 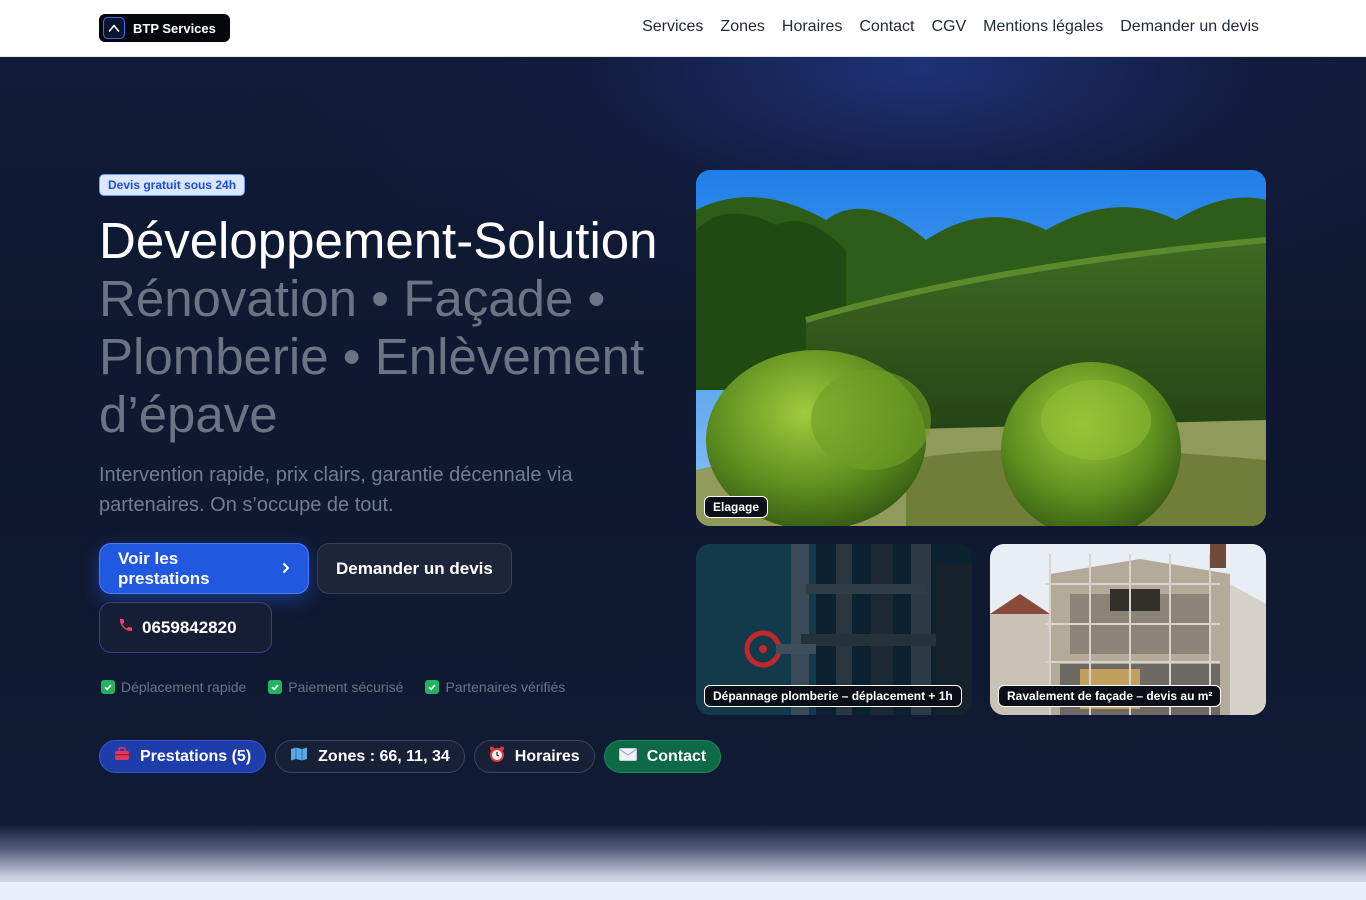 I want to click on chip-label: Prestations (5), so click(x=196, y=756).